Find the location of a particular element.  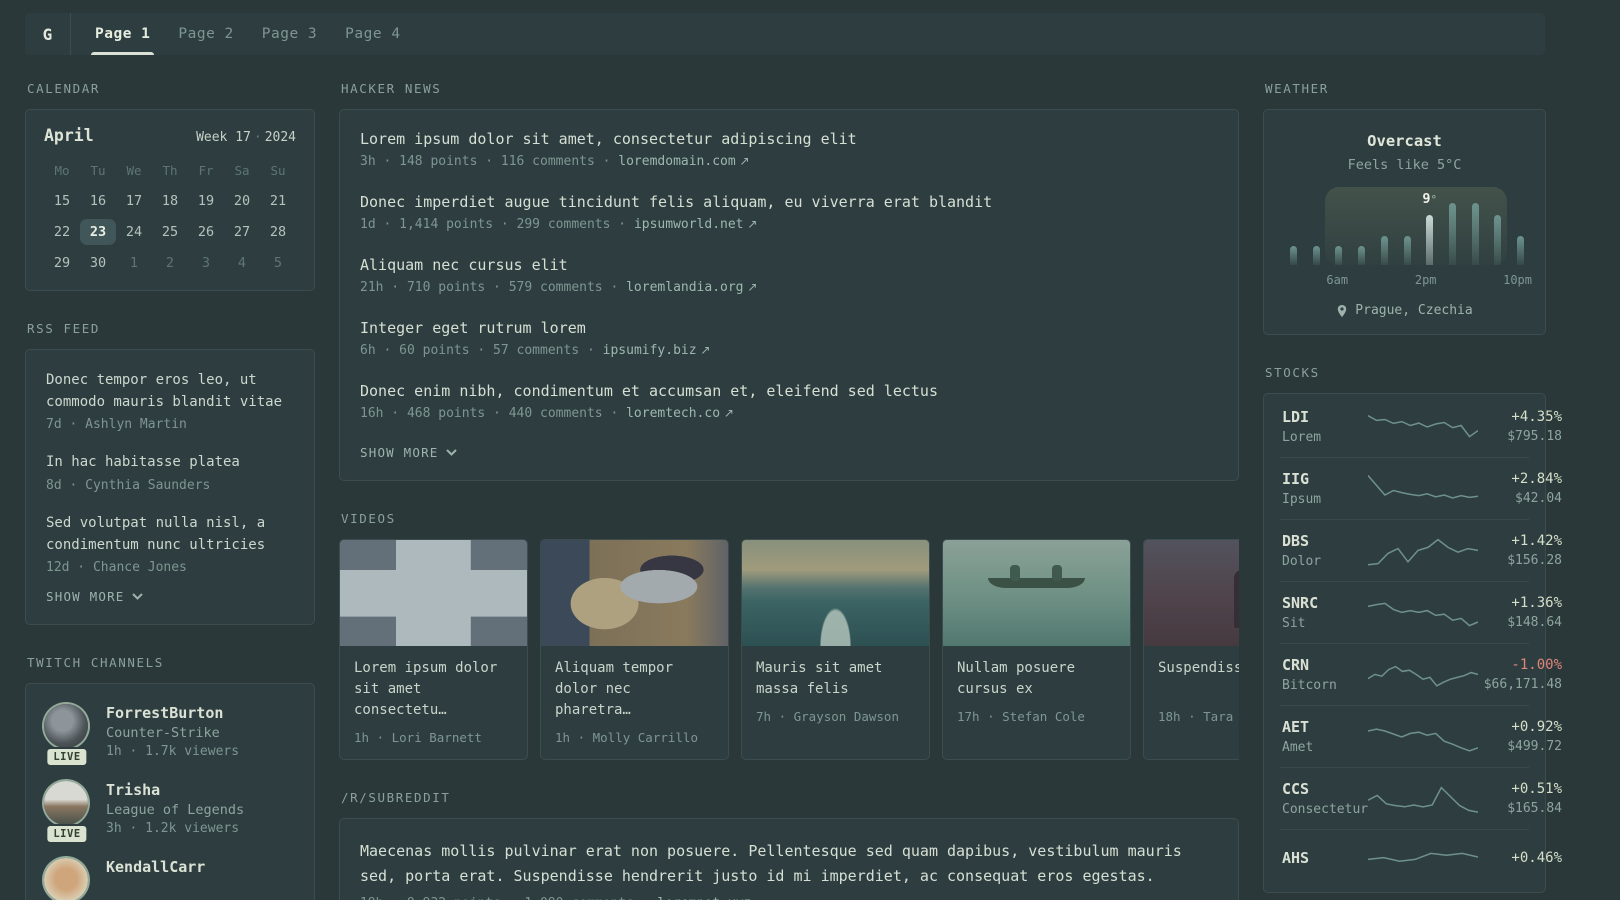

weather-time-labels: 6am 2pm 10pm is located at coordinates (1407, 280).